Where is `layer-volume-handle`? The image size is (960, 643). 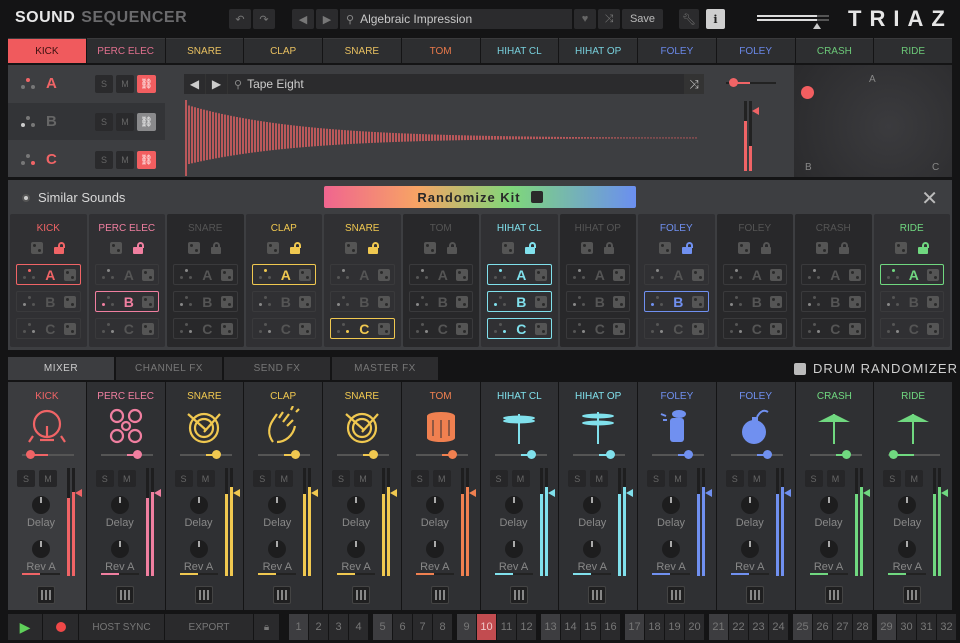
layer-volume-handle is located at coordinates (755, 111).